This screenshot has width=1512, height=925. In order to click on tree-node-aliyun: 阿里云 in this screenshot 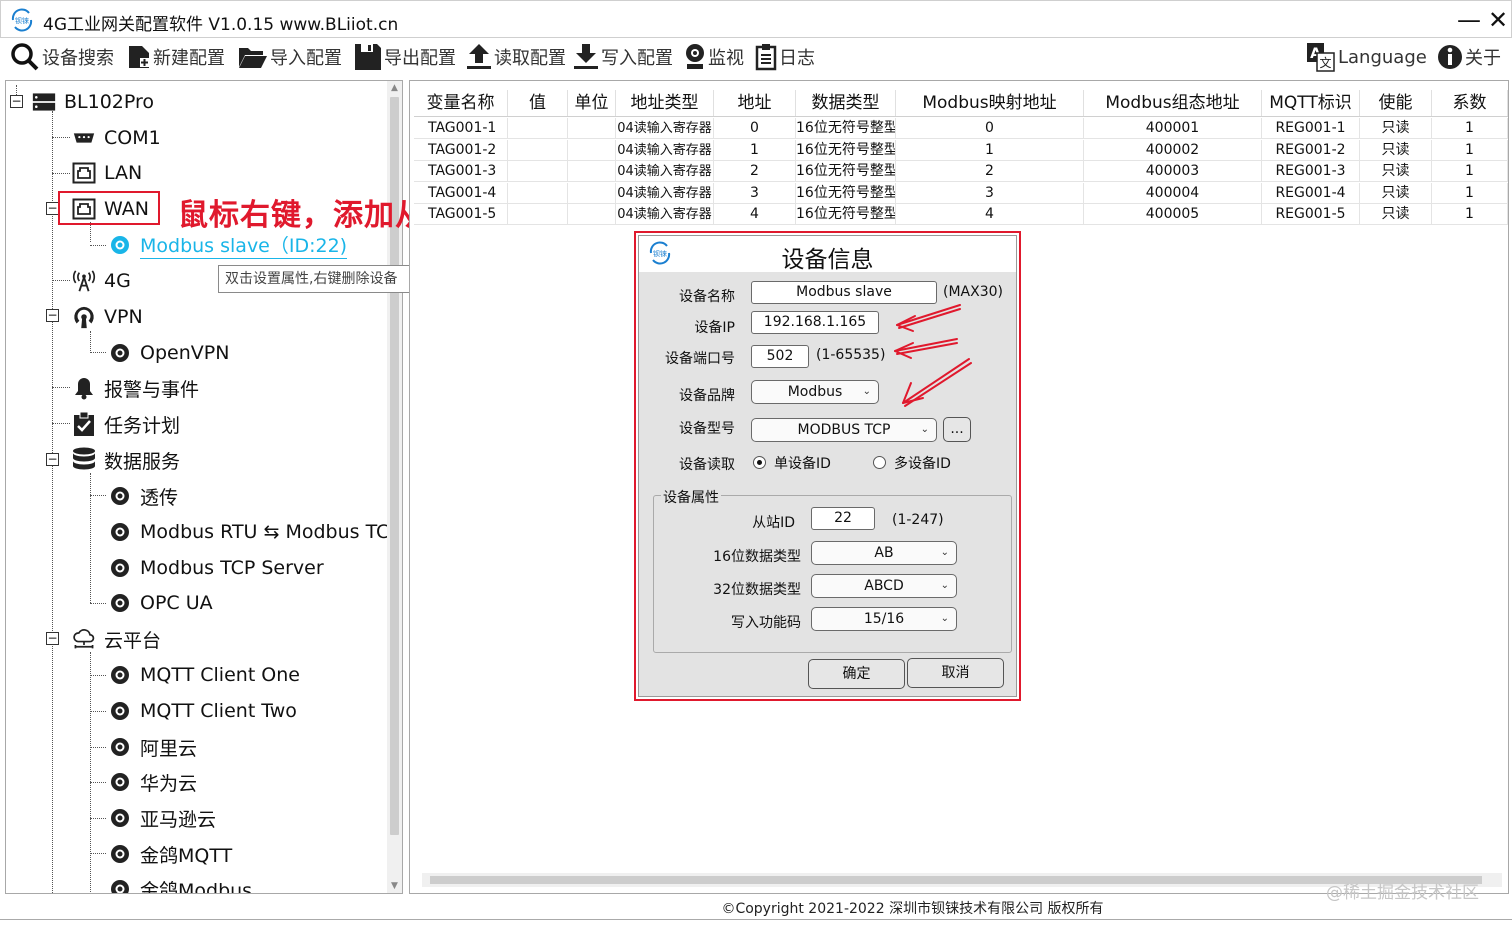, I will do `click(152, 747)`.